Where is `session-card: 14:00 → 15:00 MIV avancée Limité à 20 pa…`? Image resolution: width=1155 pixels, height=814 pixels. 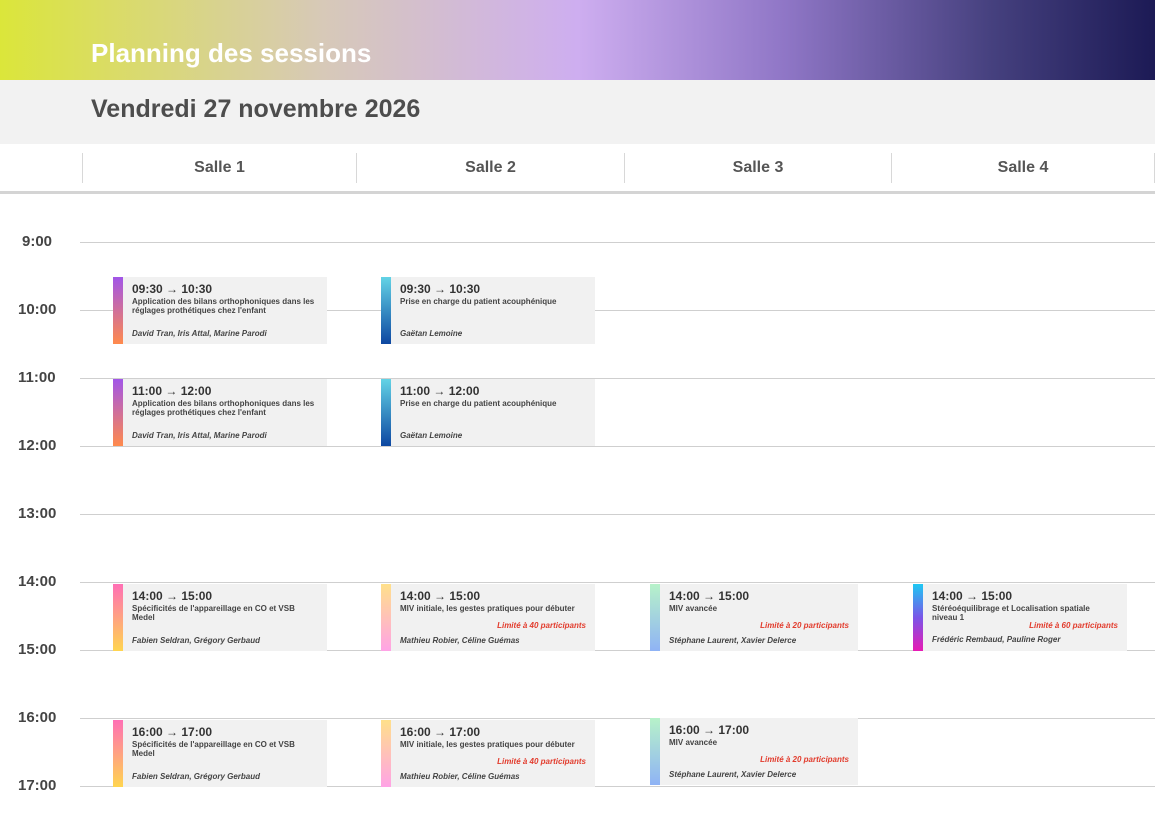 session-card: 14:00 → 15:00 MIV avancée Limité à 20 pa… is located at coordinates (754, 617).